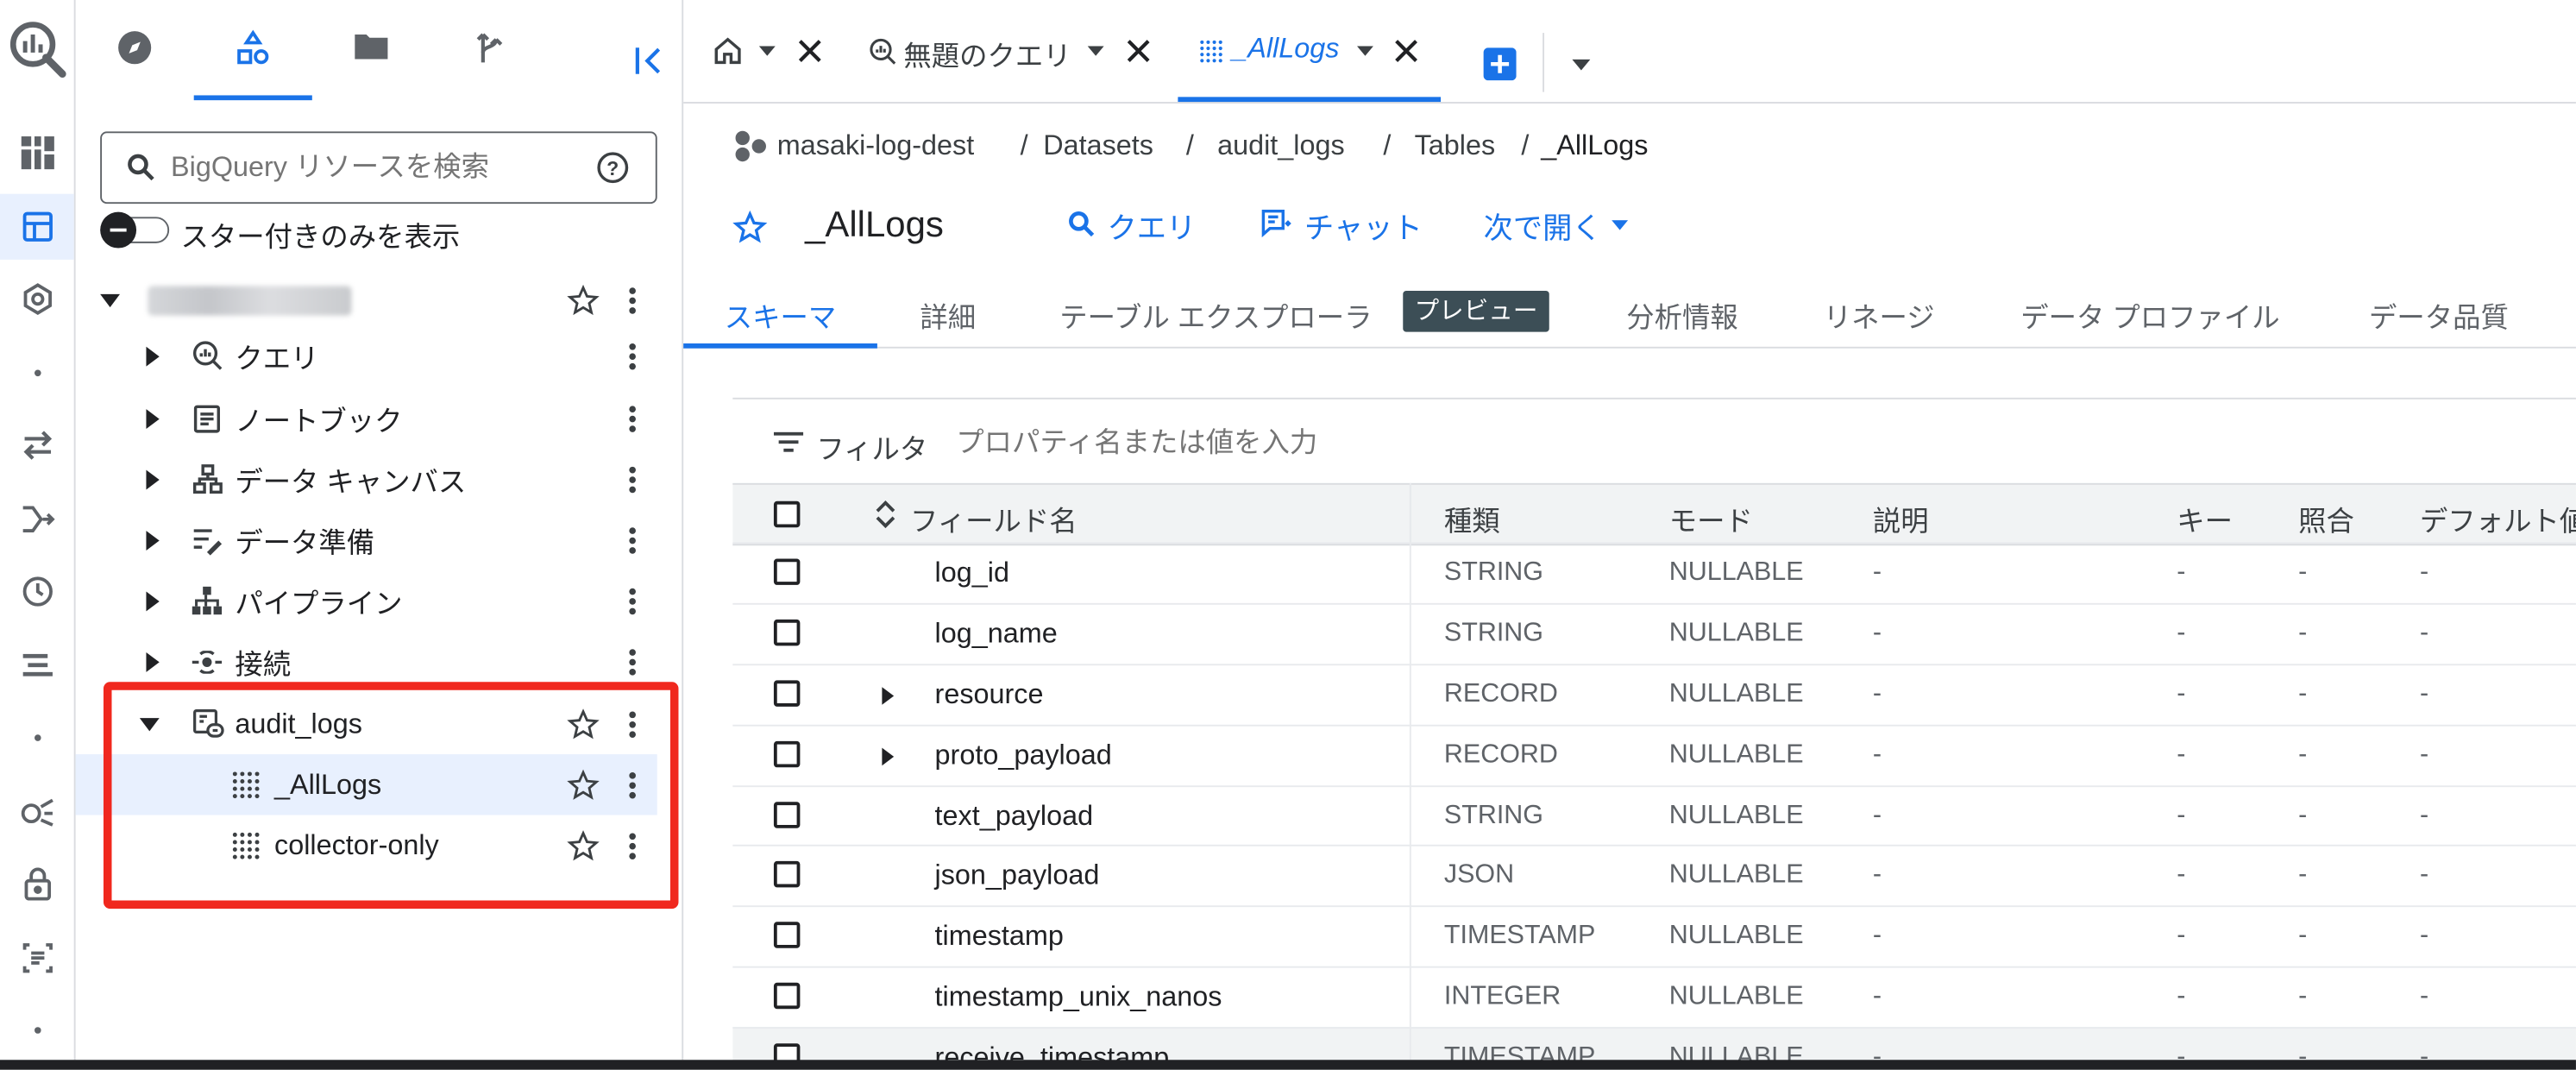 This screenshot has height=1070, width=2576. What do you see at coordinates (994, 518) in the screenshot?
I see `col-header-field: フィールド名` at bounding box center [994, 518].